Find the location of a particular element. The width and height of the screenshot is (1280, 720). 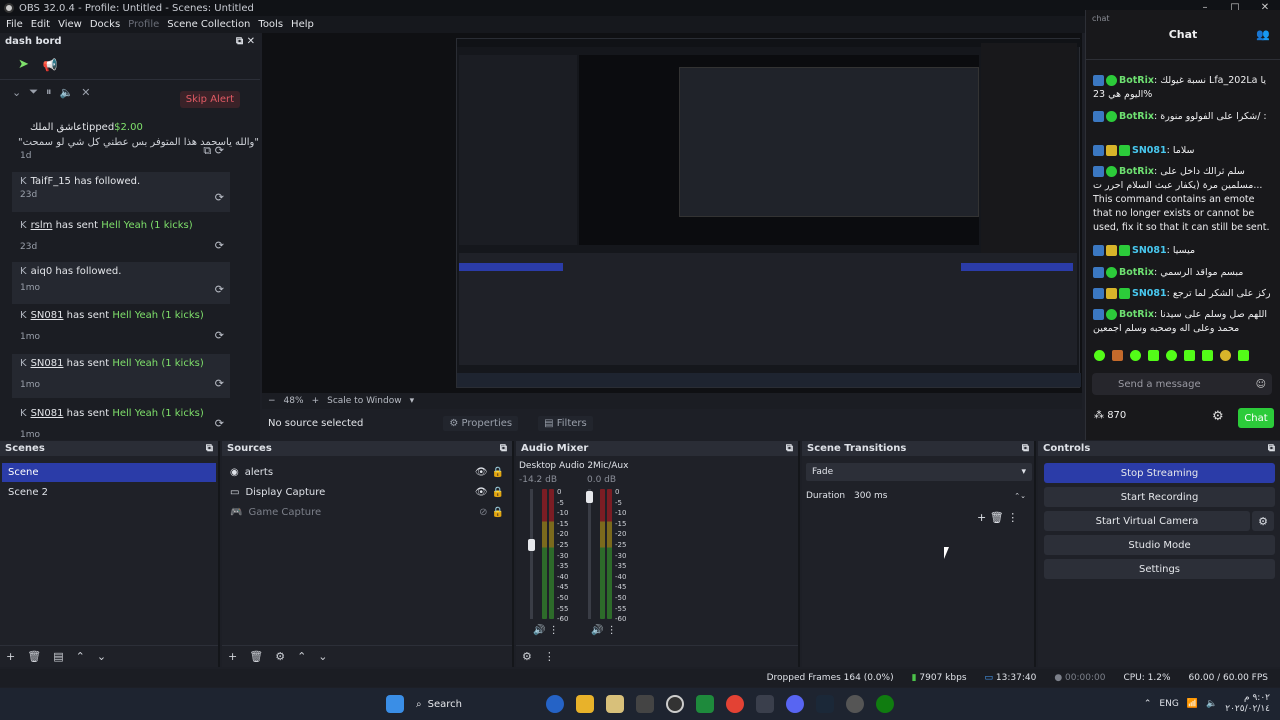

settings-app-icon is located at coordinates (645, 704).